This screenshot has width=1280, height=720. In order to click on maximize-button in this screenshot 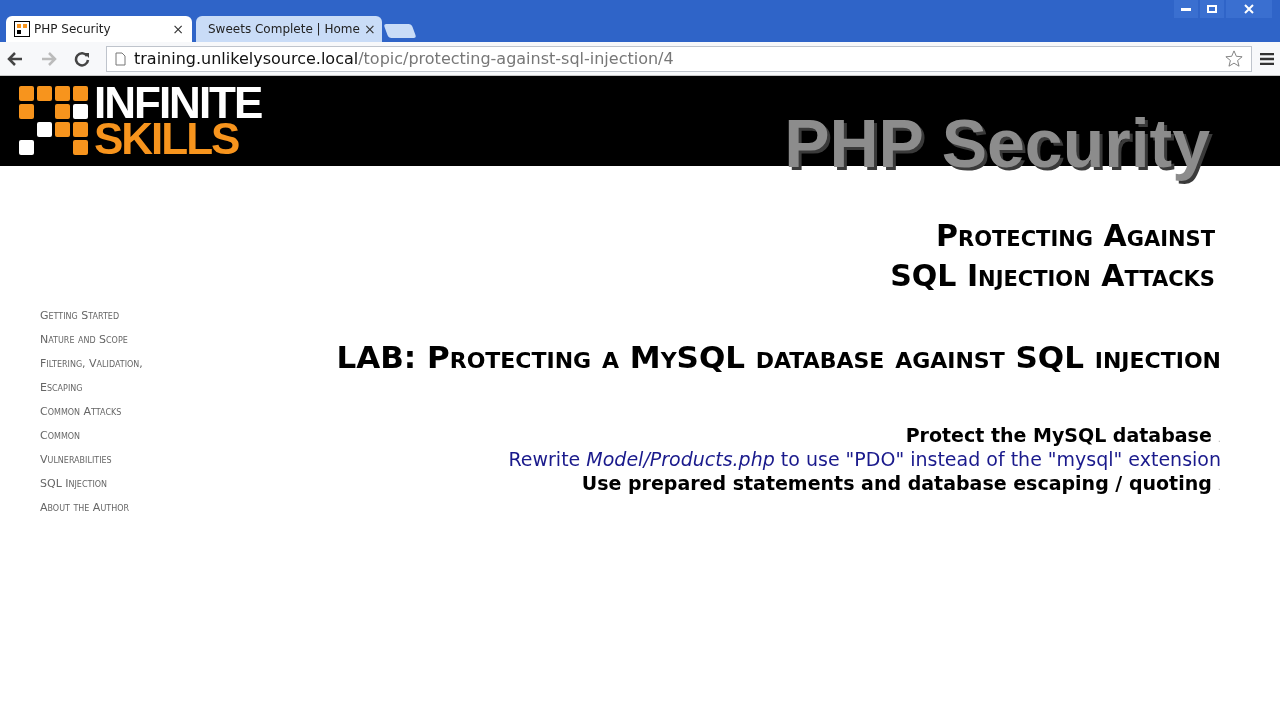, I will do `click(1212, 9)`.